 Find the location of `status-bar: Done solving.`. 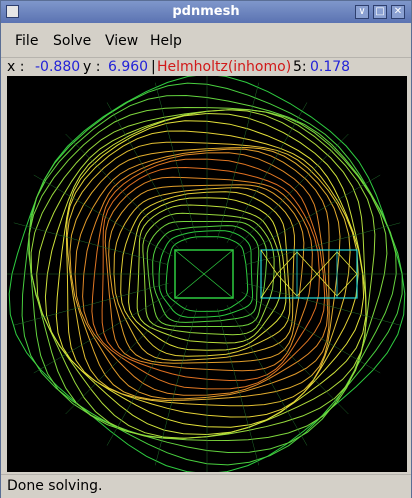

status-bar: Done solving. is located at coordinates (206, 486).